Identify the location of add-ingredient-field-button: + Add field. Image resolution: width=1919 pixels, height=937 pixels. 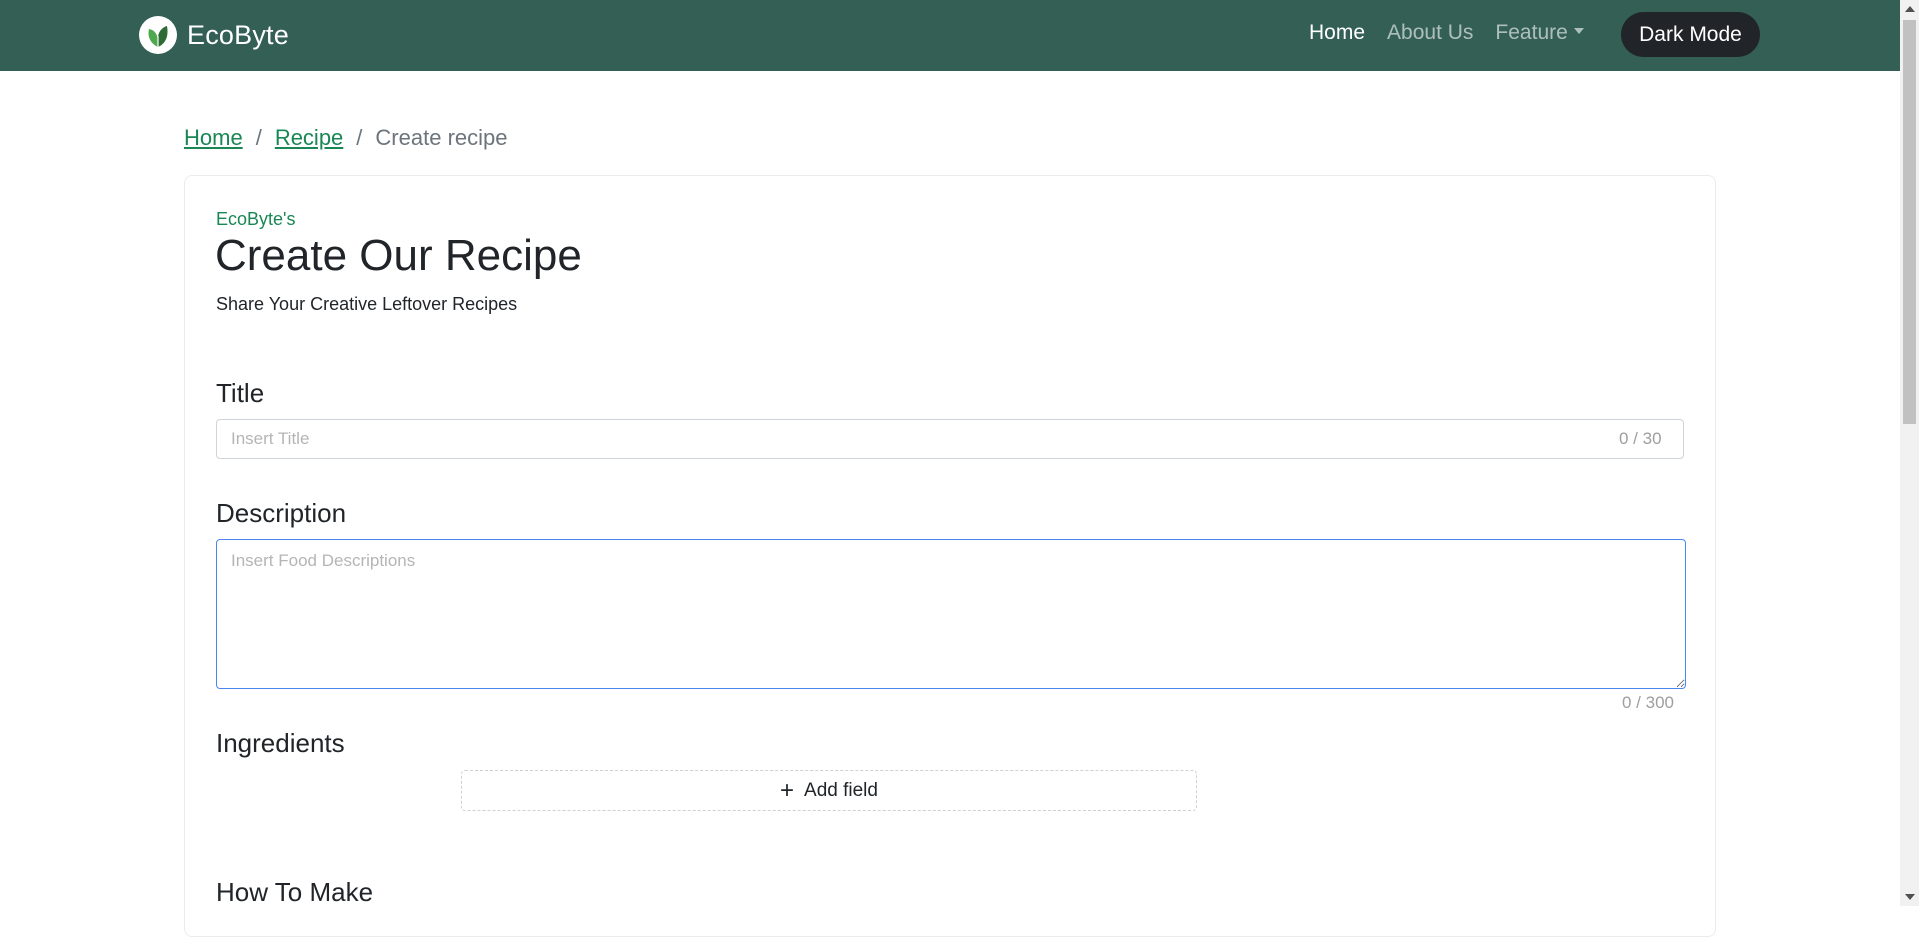
(829, 790).